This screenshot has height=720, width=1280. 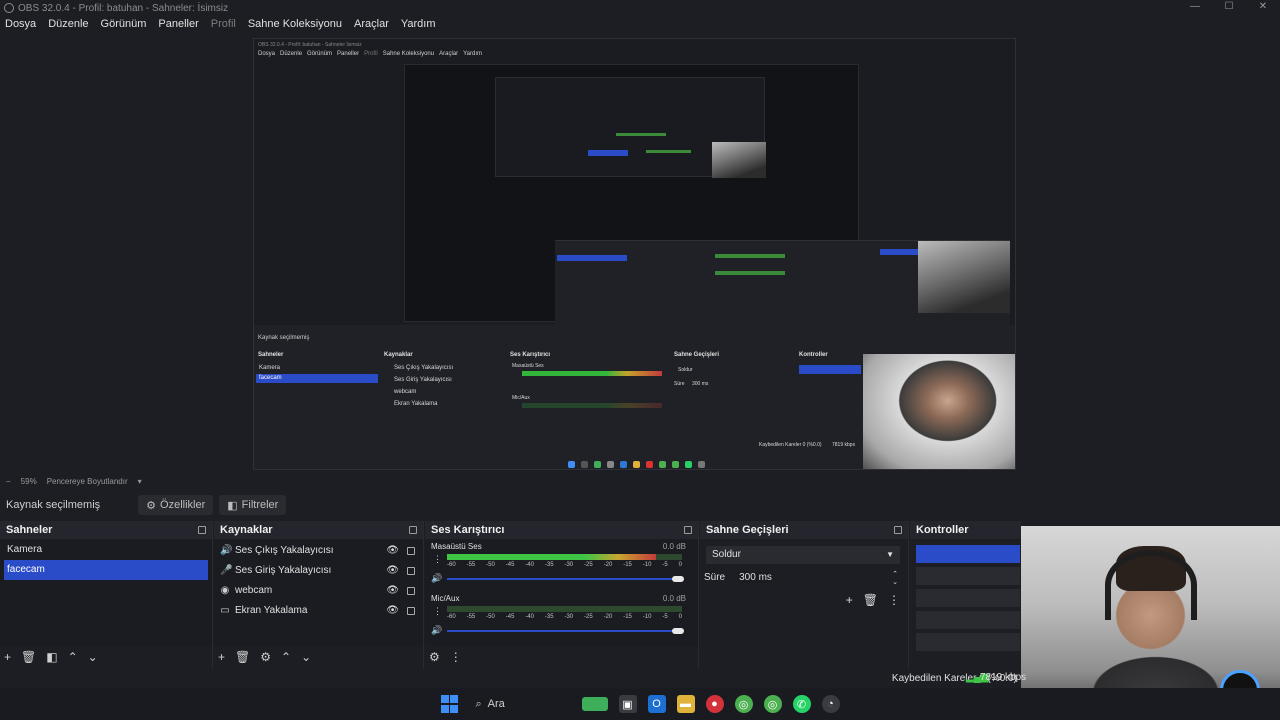 I want to click on search-icon: ⌕, so click(x=478, y=703).